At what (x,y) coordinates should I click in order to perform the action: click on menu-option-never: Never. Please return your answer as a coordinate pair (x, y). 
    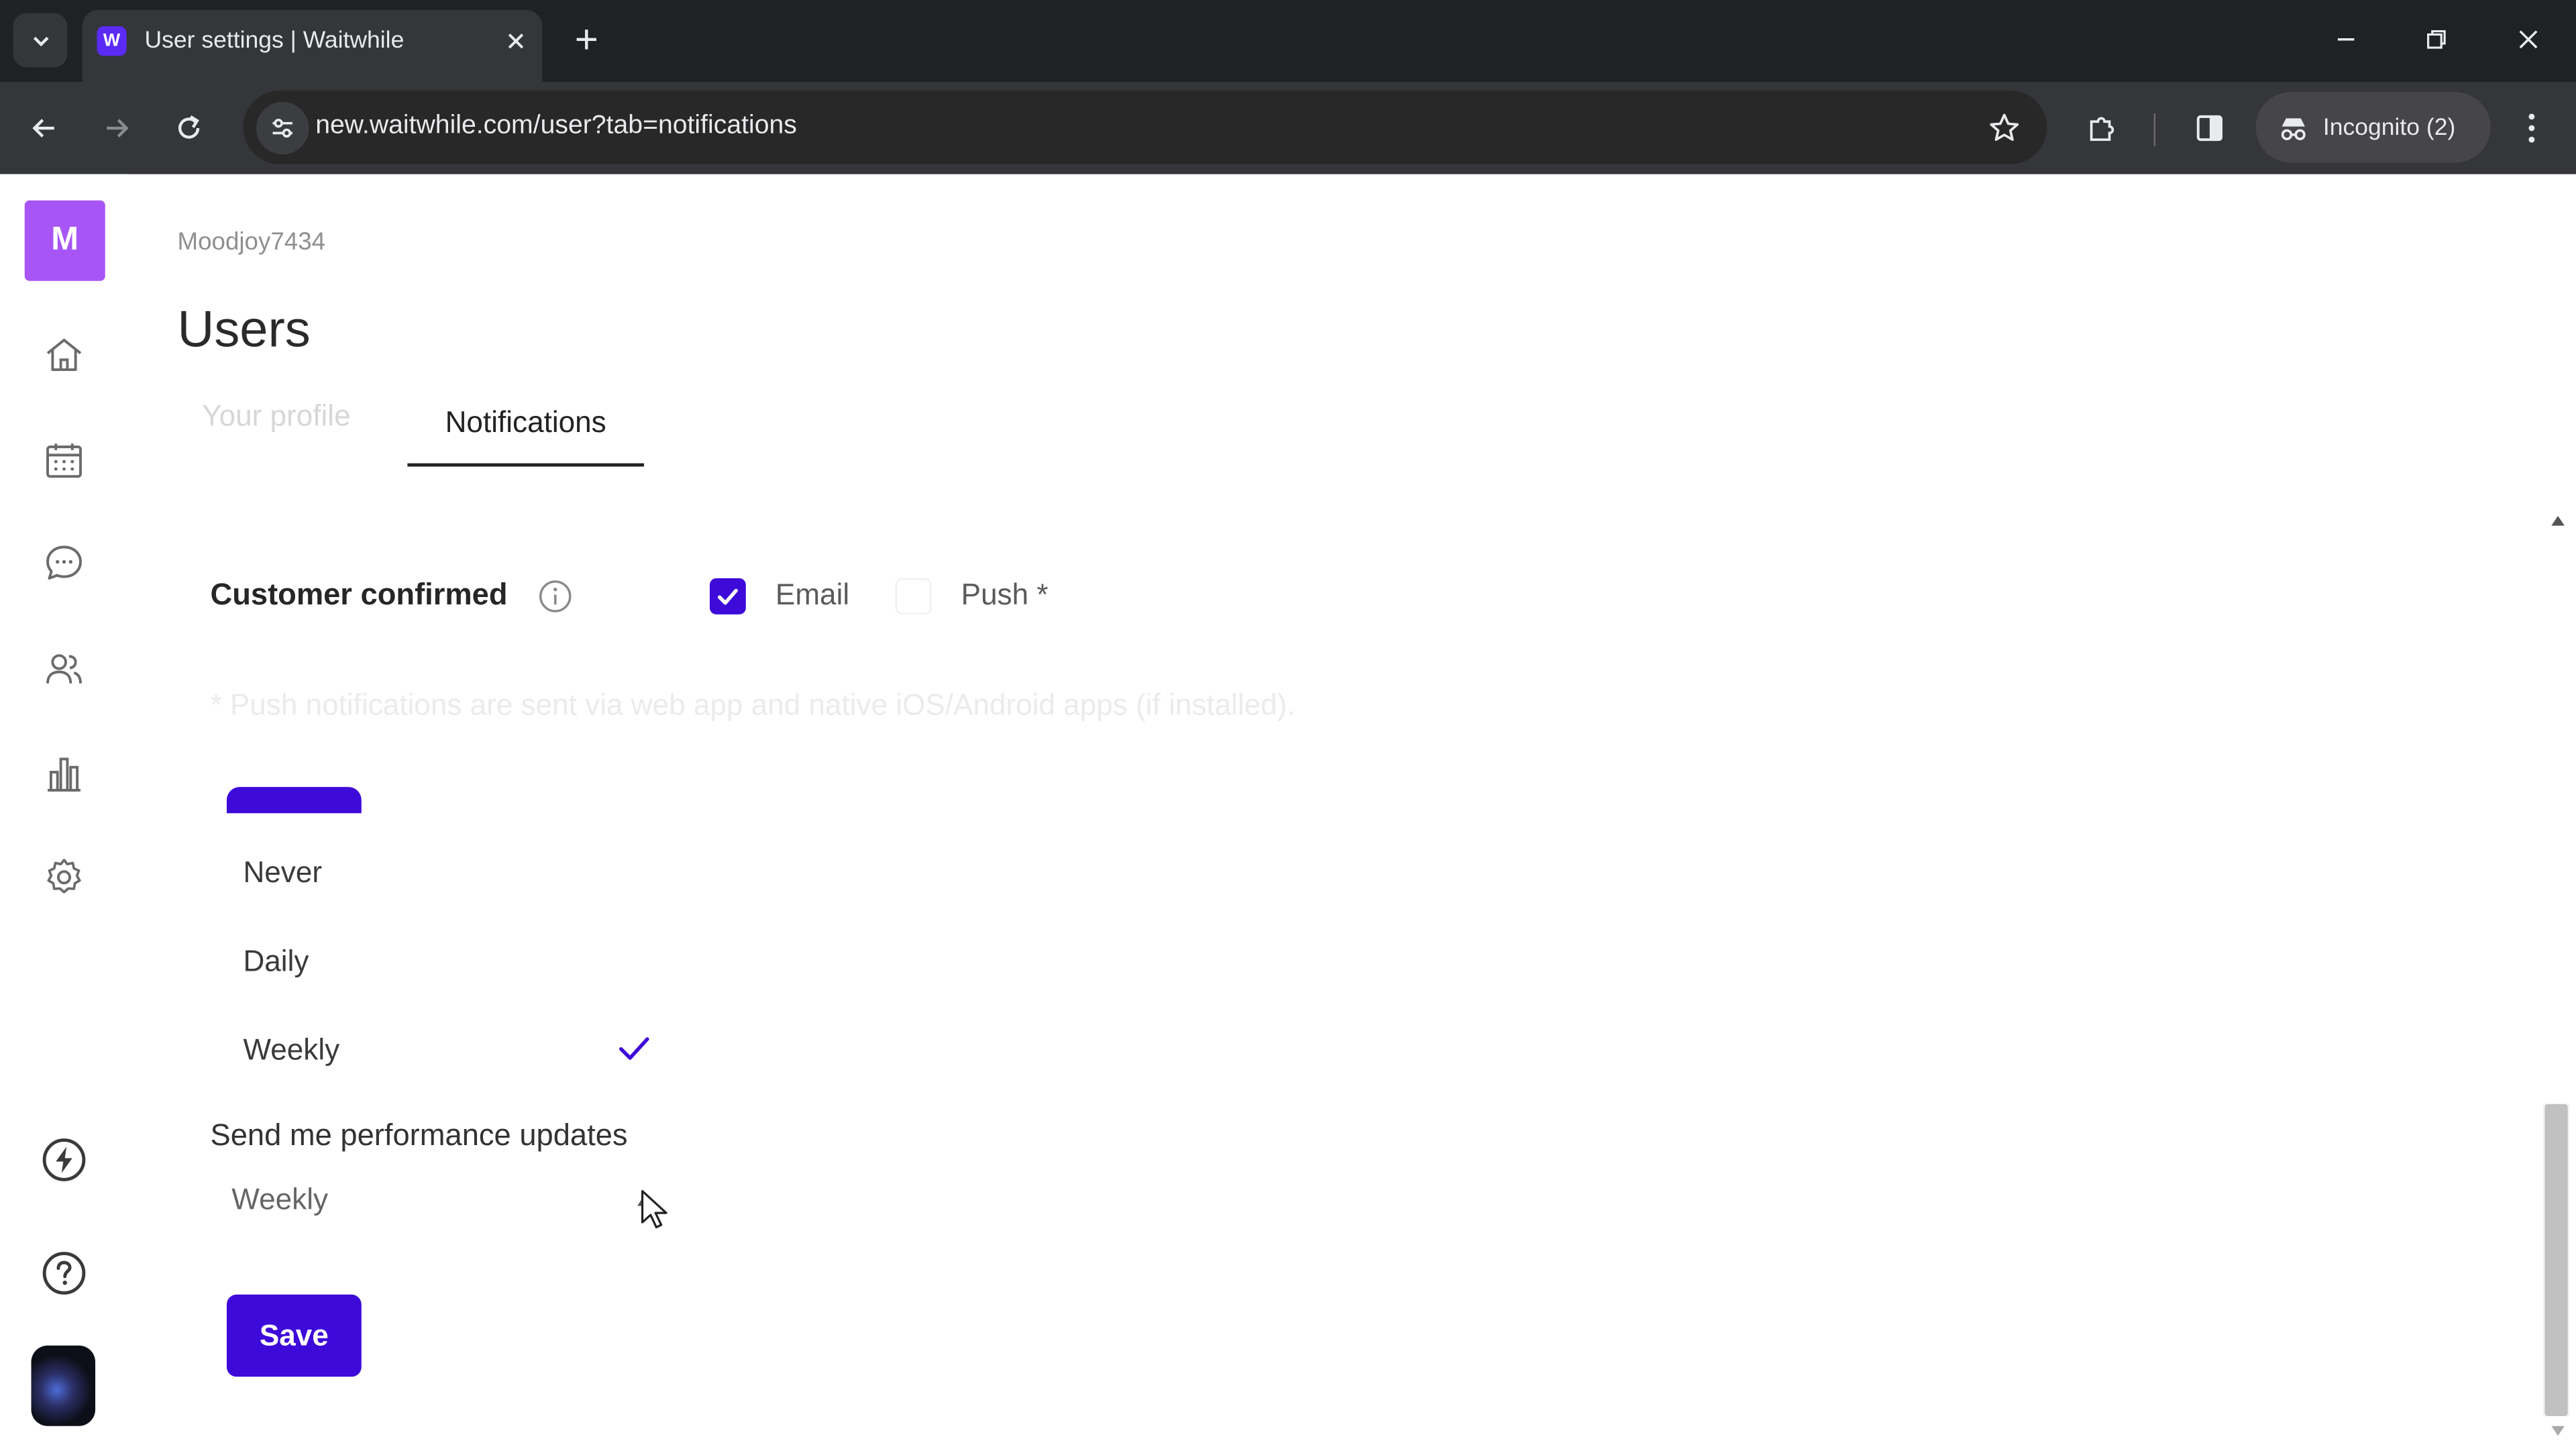
    Looking at the image, I should click on (442, 870).